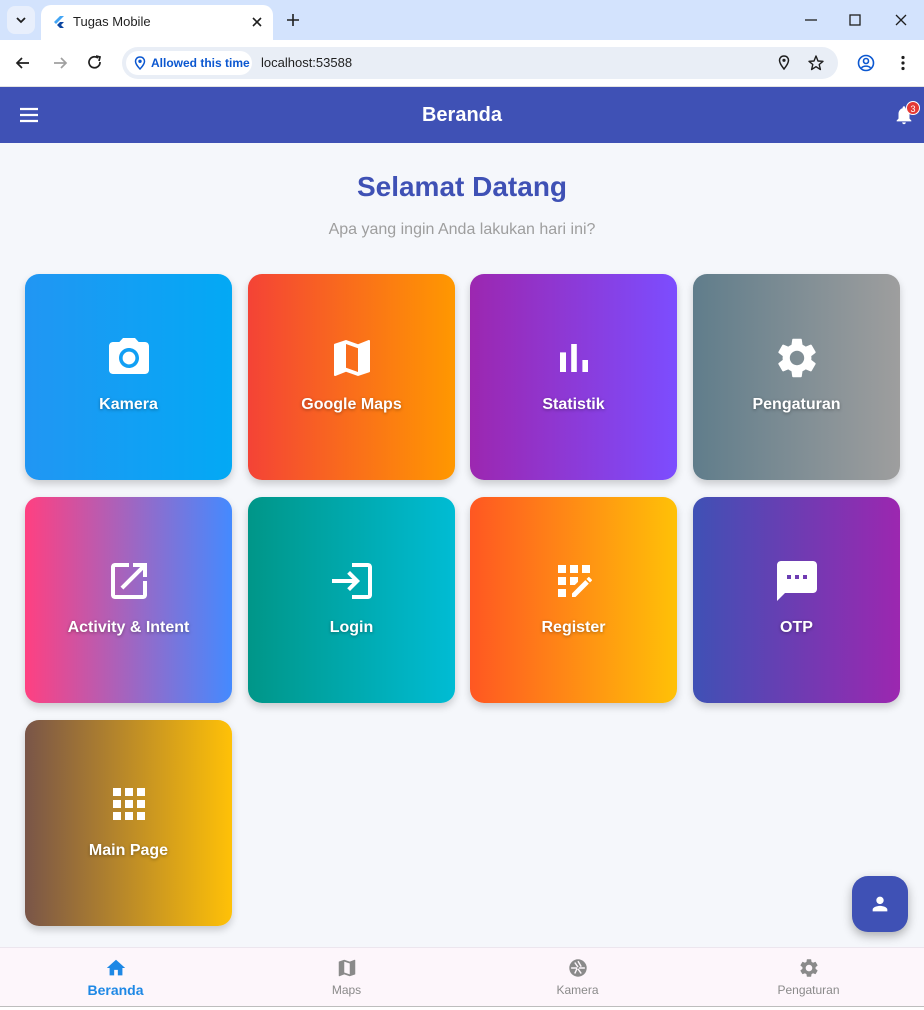 The width and height of the screenshot is (924, 1010). What do you see at coordinates (351, 627) in the screenshot?
I see `menu-card-label: Login` at bounding box center [351, 627].